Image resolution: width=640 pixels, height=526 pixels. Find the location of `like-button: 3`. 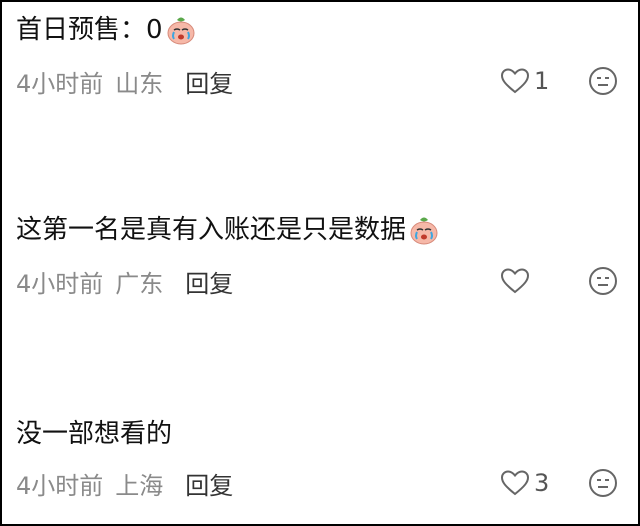

like-button: 3 is located at coordinates (524, 483).